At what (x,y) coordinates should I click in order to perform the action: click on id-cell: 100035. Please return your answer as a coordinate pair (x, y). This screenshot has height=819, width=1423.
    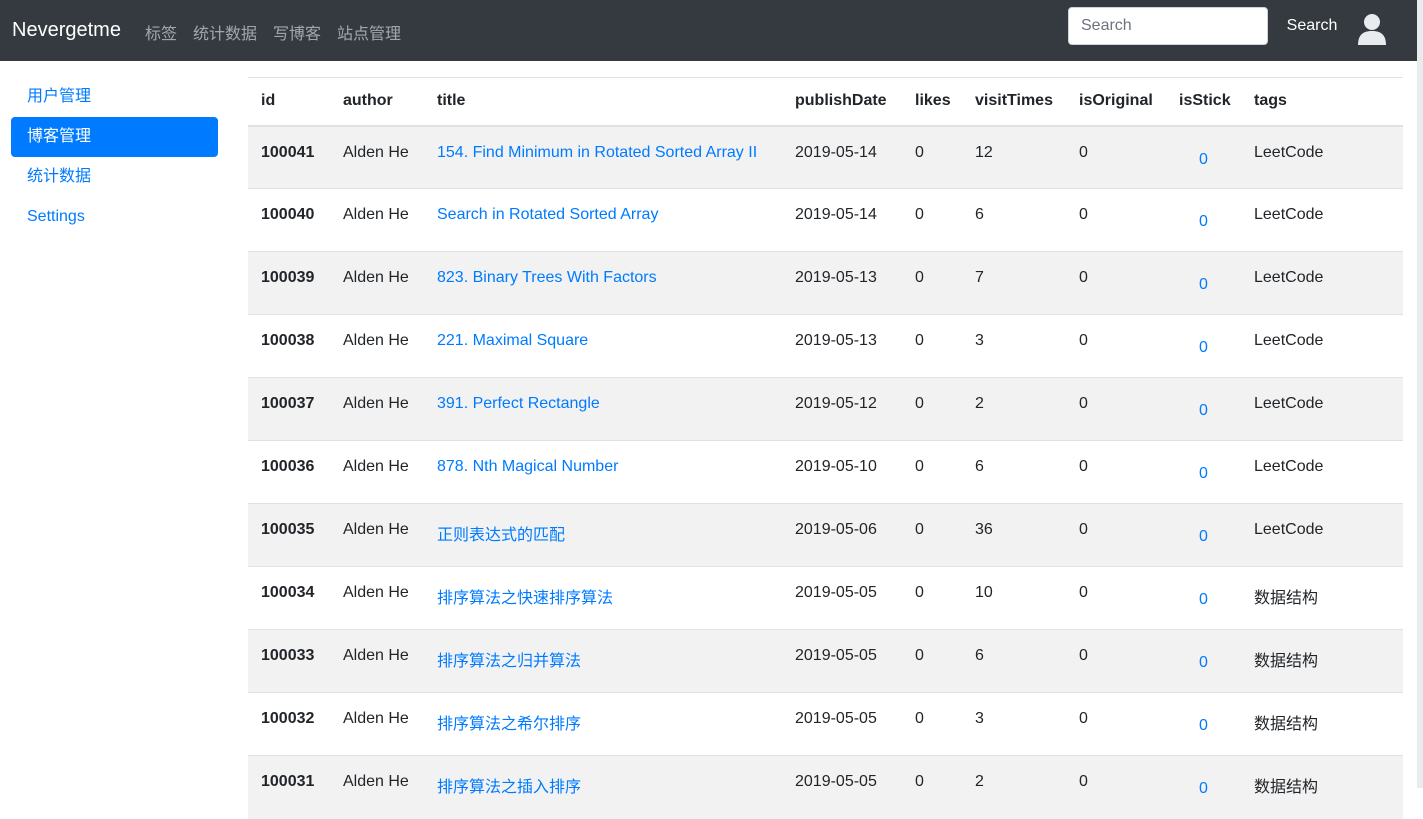
    Looking at the image, I should click on (289, 535).